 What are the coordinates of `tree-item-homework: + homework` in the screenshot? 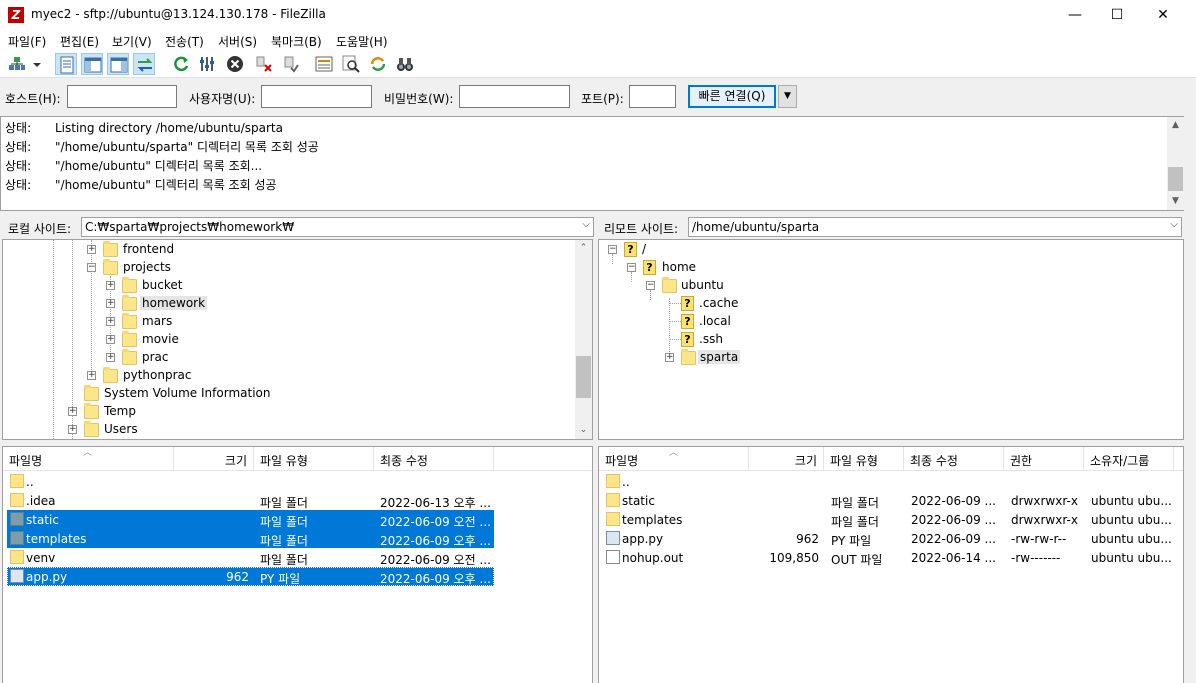 It's located at (288, 303).